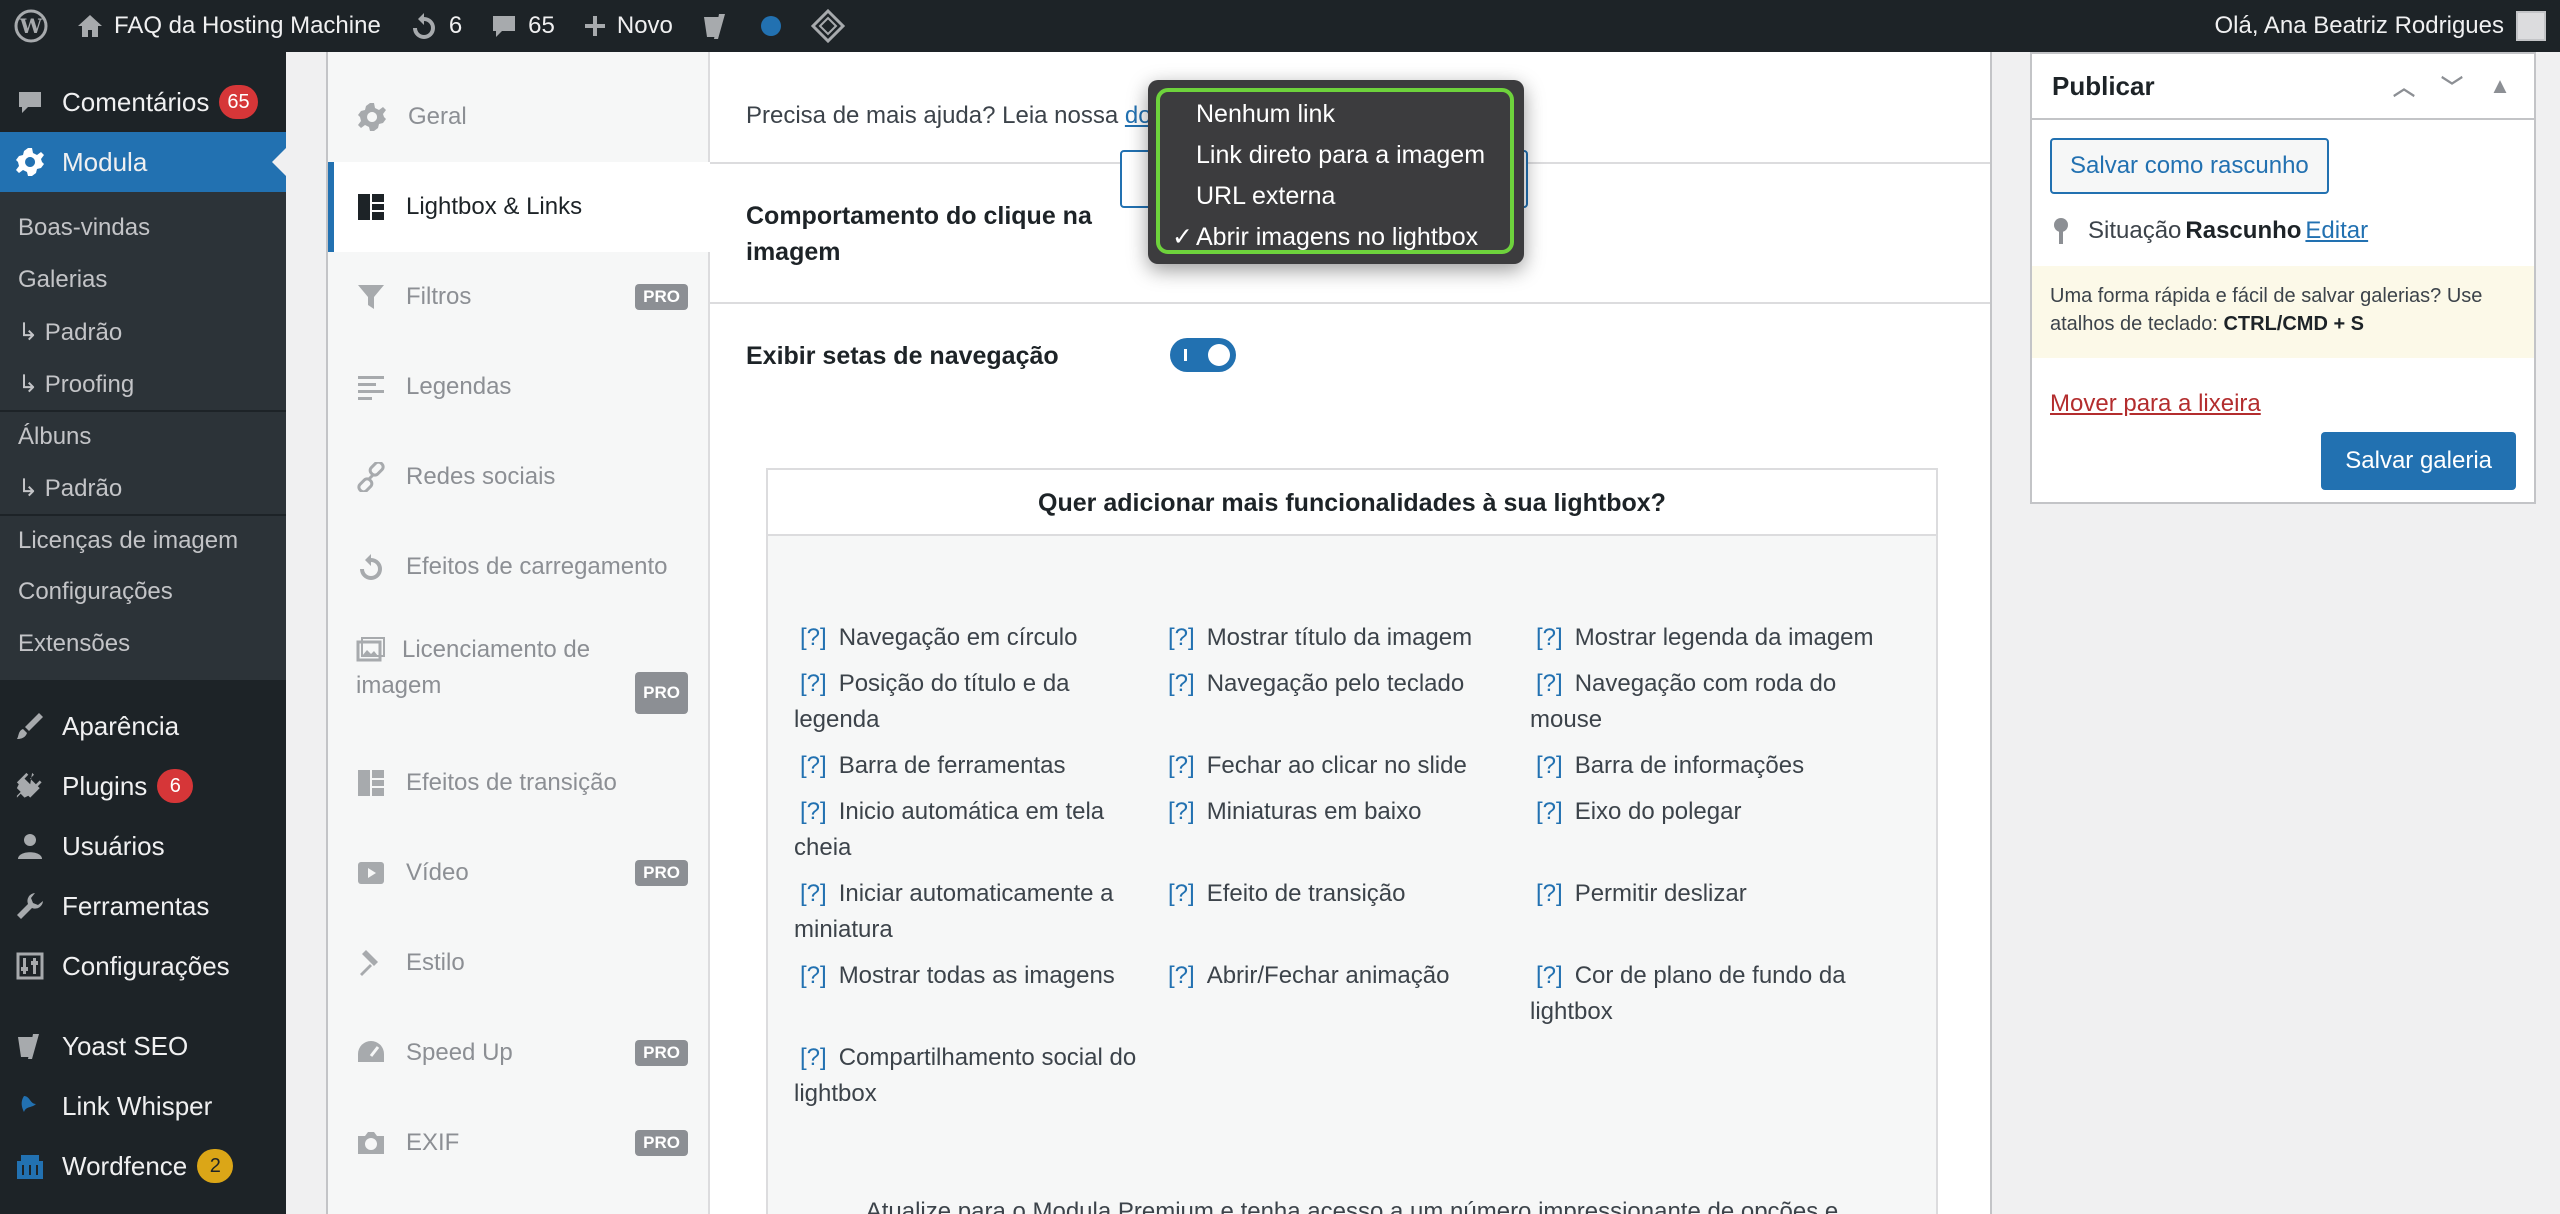  Describe the element at coordinates (143, 436) in the screenshot. I see `submenu-item: Álbuns` at that location.